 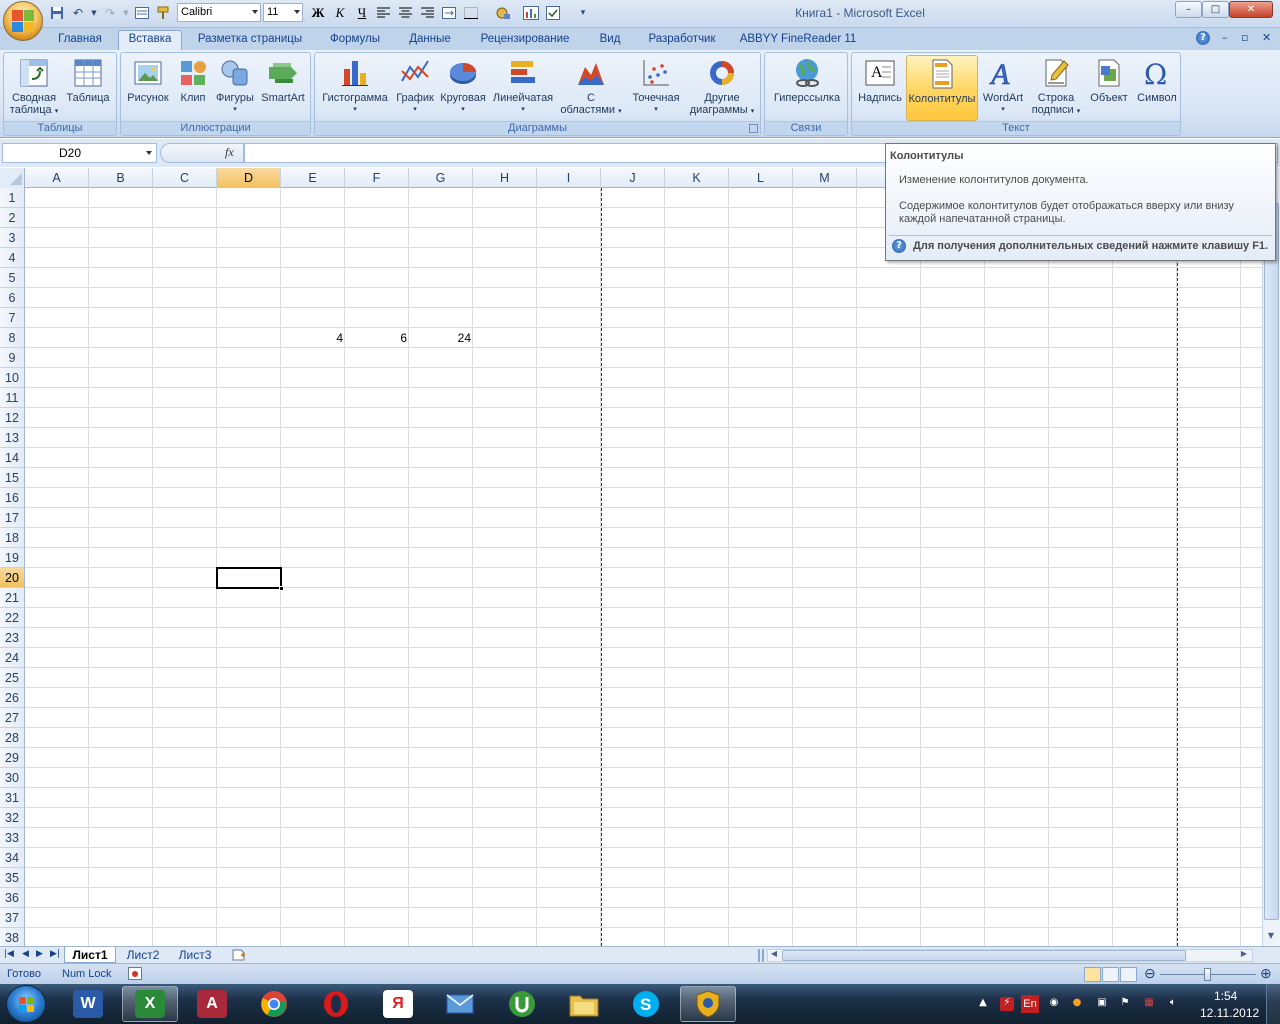 What do you see at coordinates (1215, 9) in the screenshot?
I see `maximize-button: □` at bounding box center [1215, 9].